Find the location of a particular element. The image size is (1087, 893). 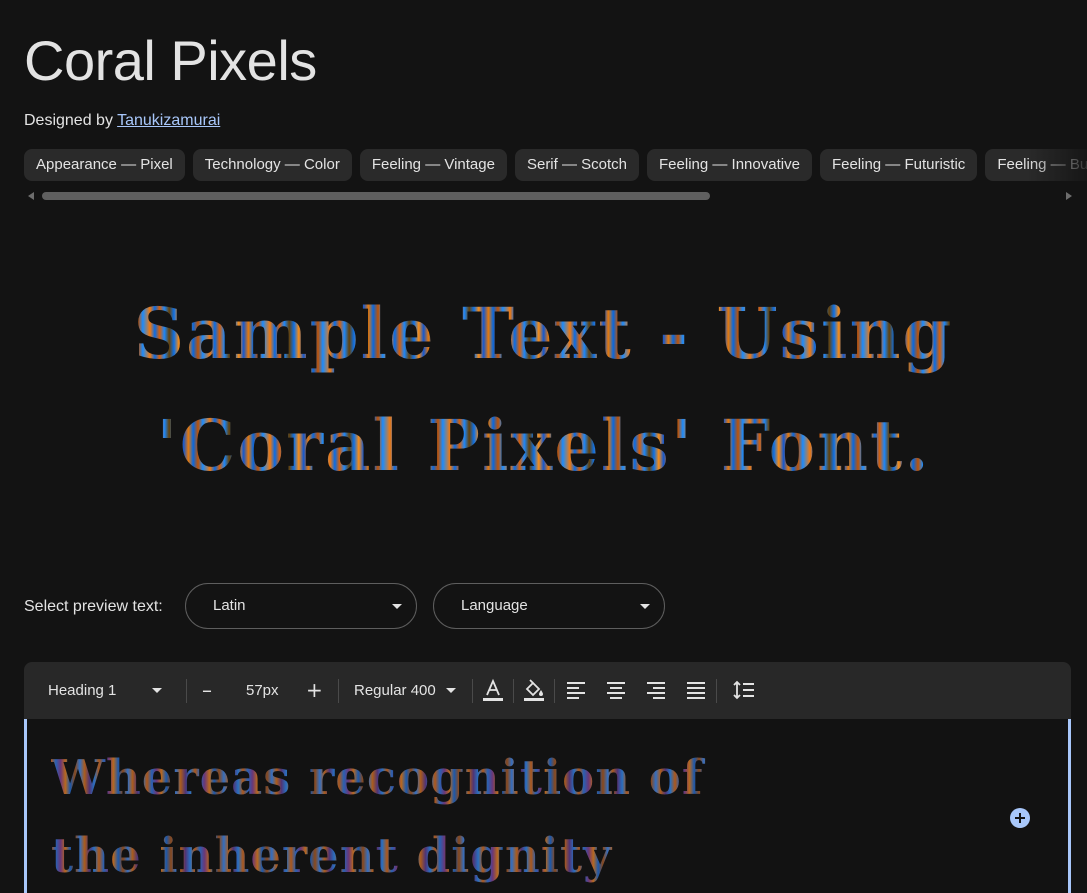

scroll-right-arrow-icon is located at coordinates (1069, 196).